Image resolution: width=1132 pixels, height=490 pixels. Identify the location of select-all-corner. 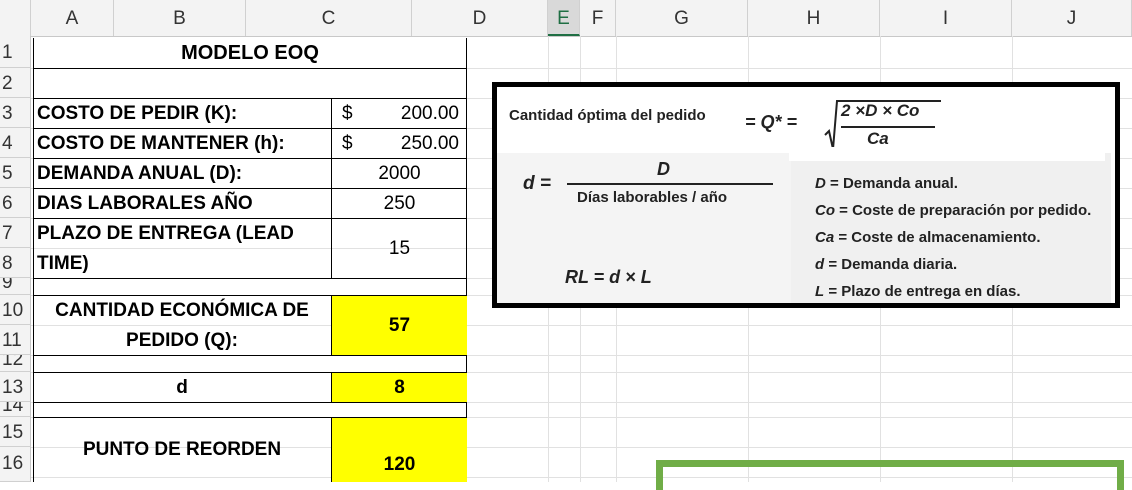
(15, 18).